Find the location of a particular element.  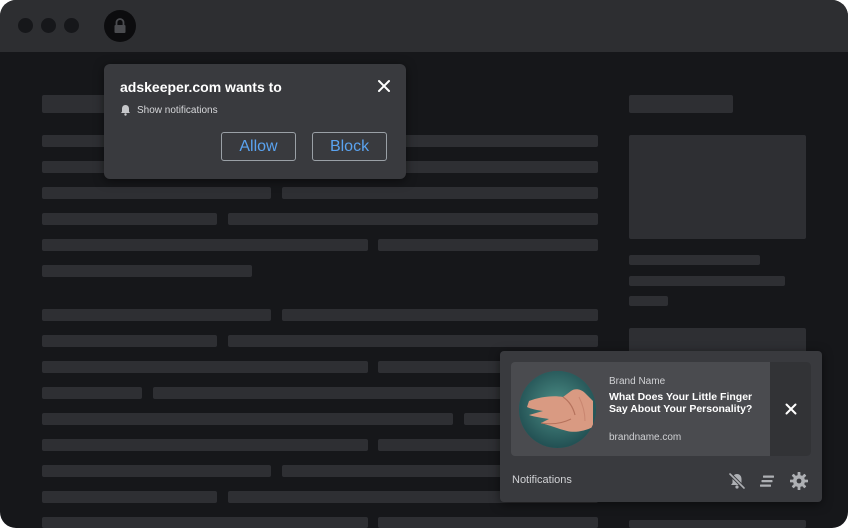

notification-site: brandname.com is located at coordinates (645, 437).